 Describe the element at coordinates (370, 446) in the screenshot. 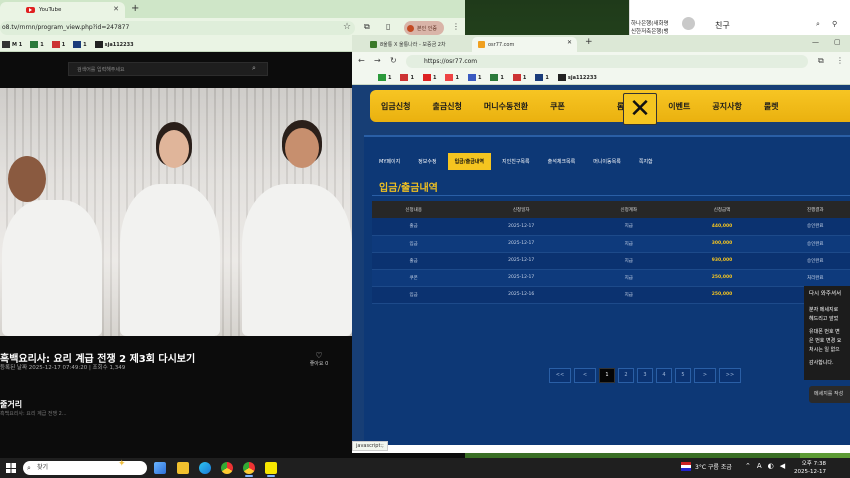

I see `status-bar: javascript:;` at that location.